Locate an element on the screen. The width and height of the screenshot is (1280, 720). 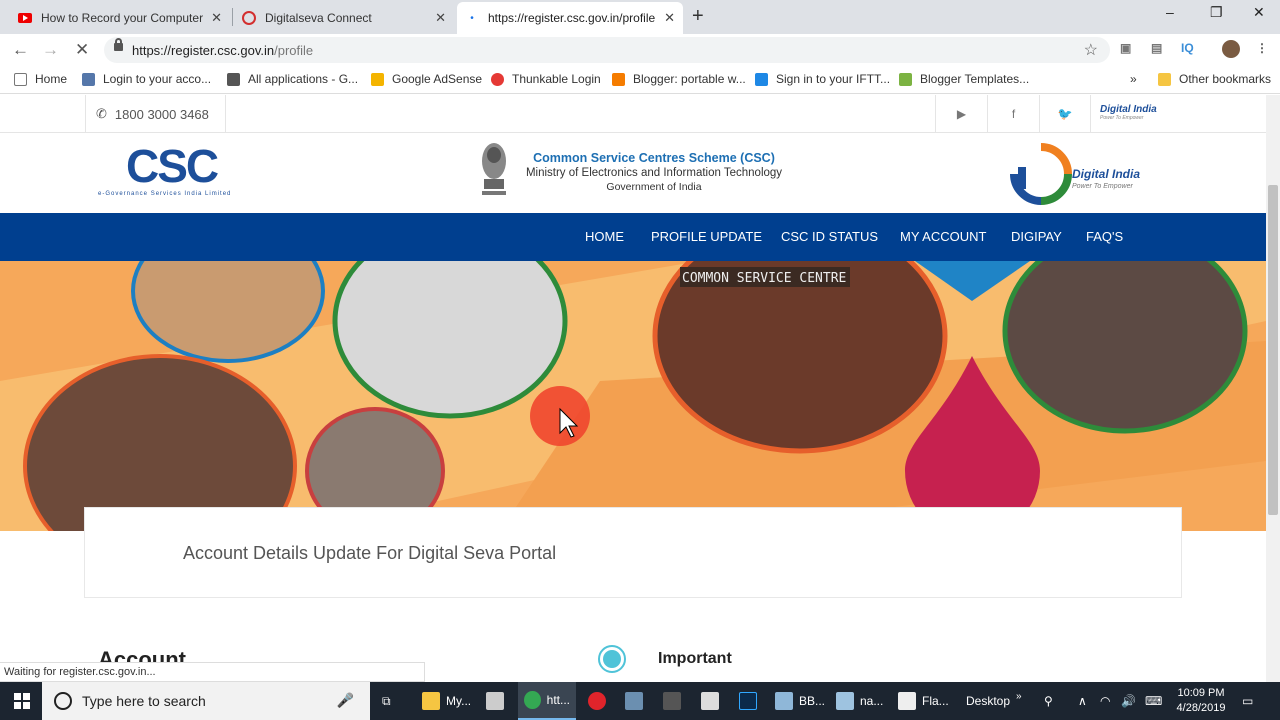
other-bookmarks: Other bookmarks is located at coordinates (1214, 79).